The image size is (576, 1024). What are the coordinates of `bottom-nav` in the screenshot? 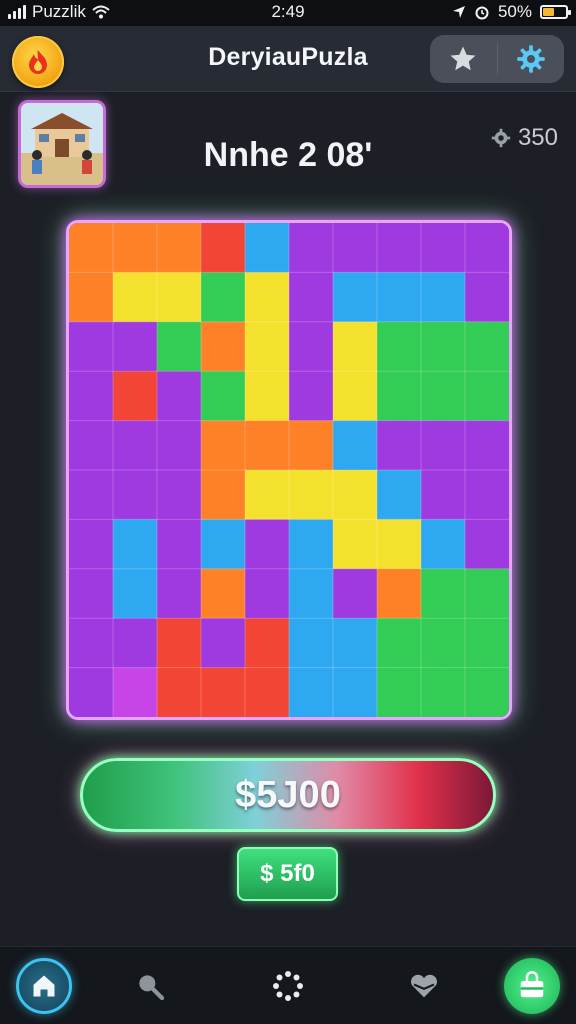 It's located at (288, 985).